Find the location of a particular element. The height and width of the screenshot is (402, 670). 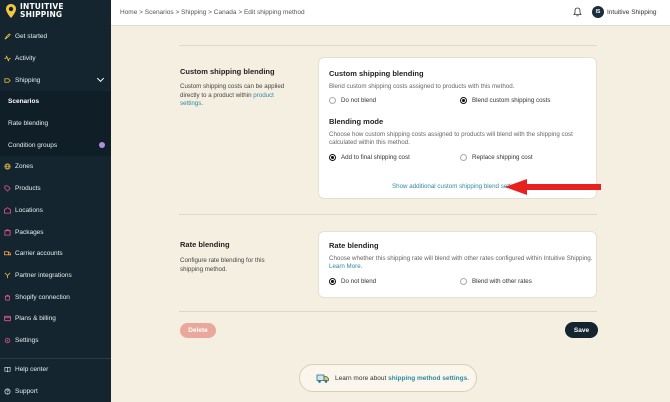

sidebar-item-label: Locations is located at coordinates (29, 210).